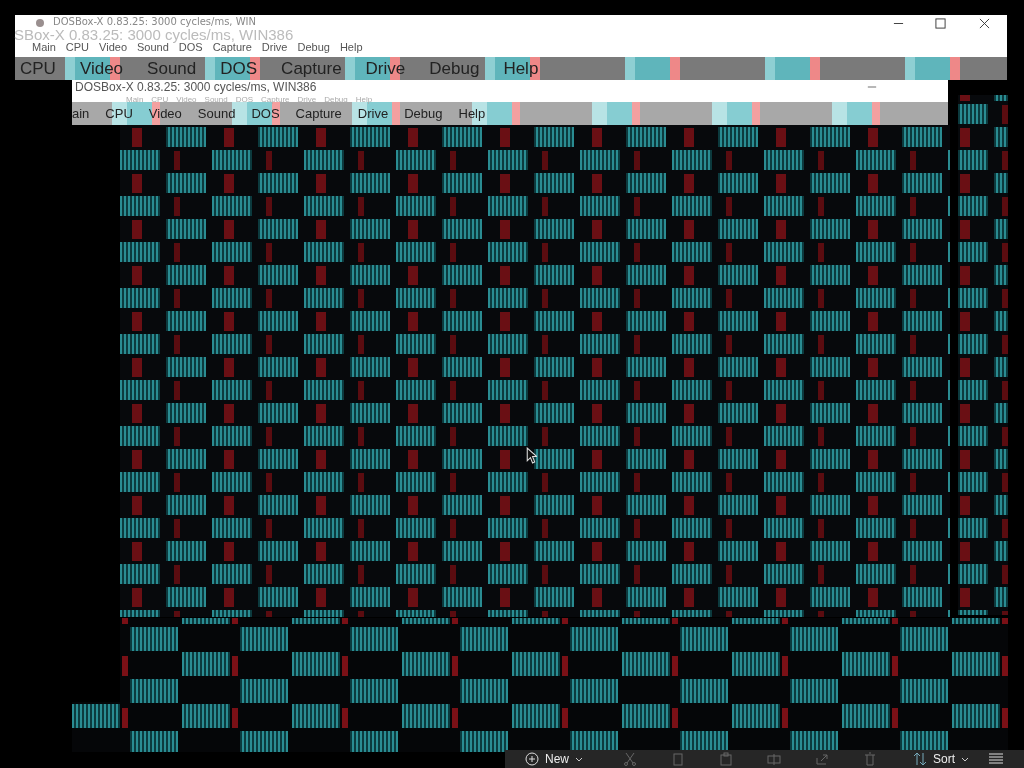 The image size is (1024, 768). I want to click on mouse-pointer-icon, so click(531, 455).